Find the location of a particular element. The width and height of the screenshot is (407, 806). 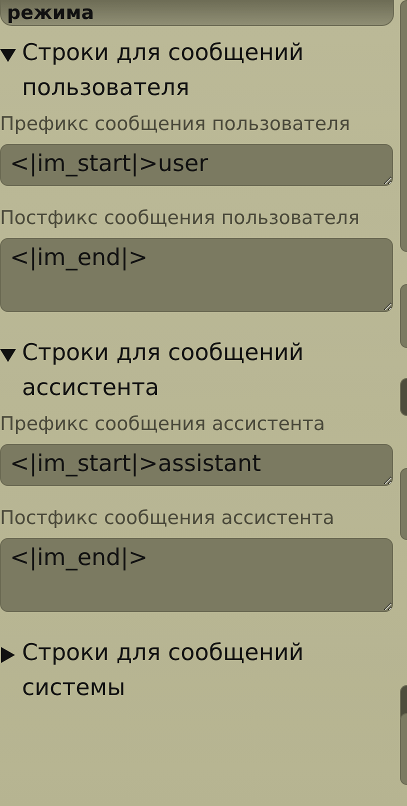

field-label: Постфикс сообщения ассистента is located at coordinates (168, 518).